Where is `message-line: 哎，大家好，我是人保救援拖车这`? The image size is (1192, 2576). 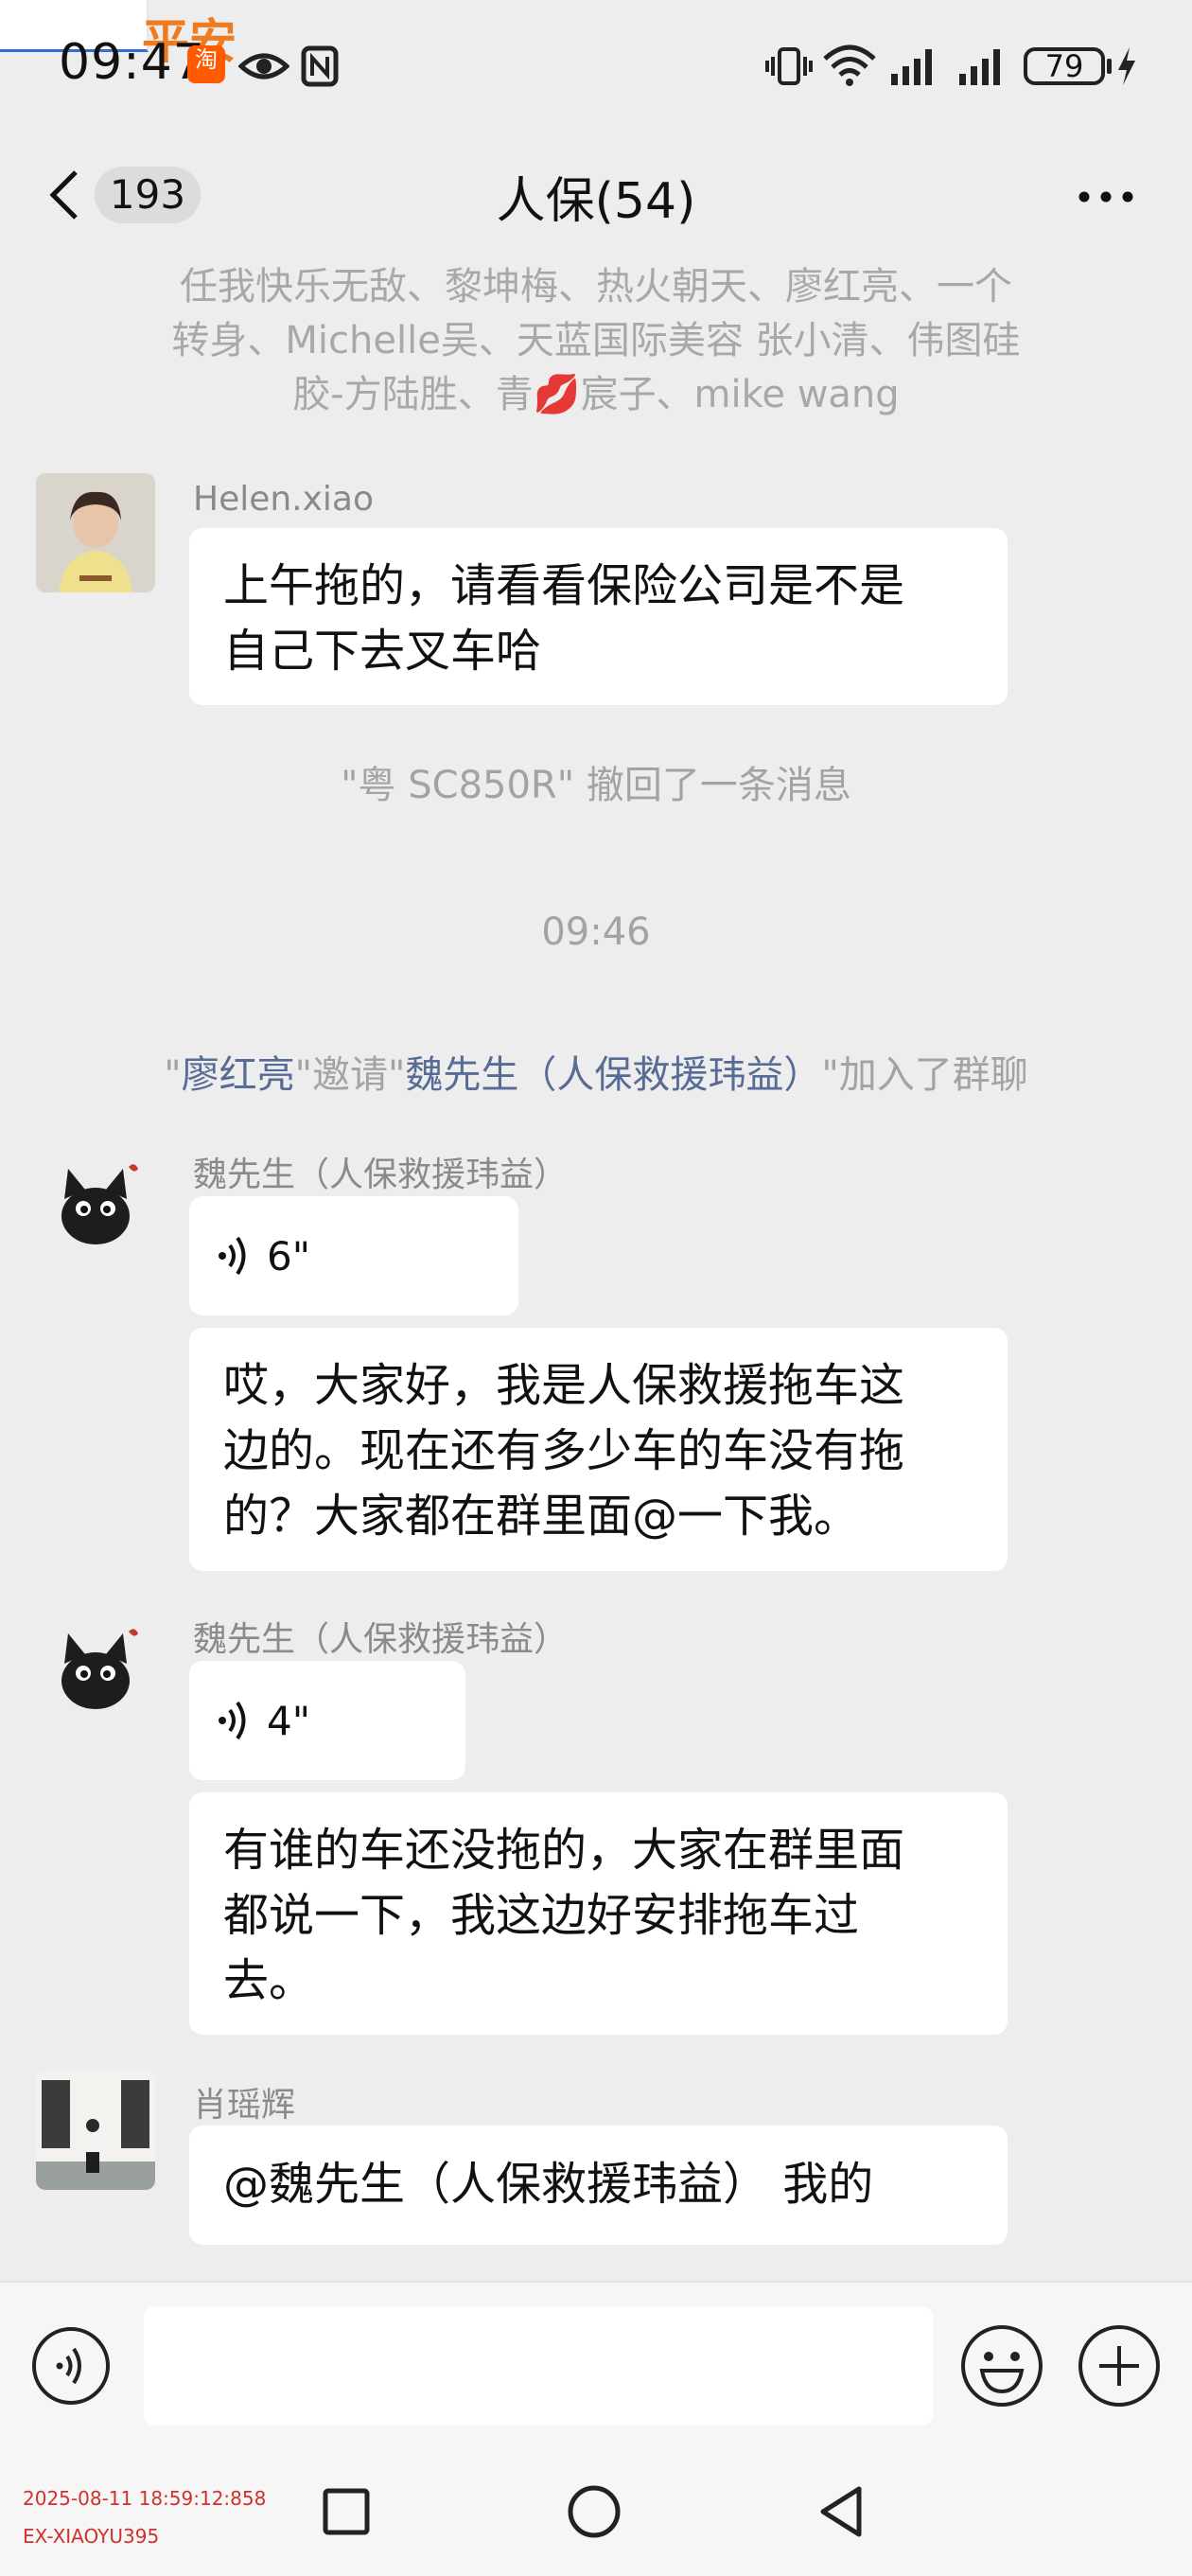 message-line: 哎，大家好，我是人保救援拖车这 is located at coordinates (564, 1385).